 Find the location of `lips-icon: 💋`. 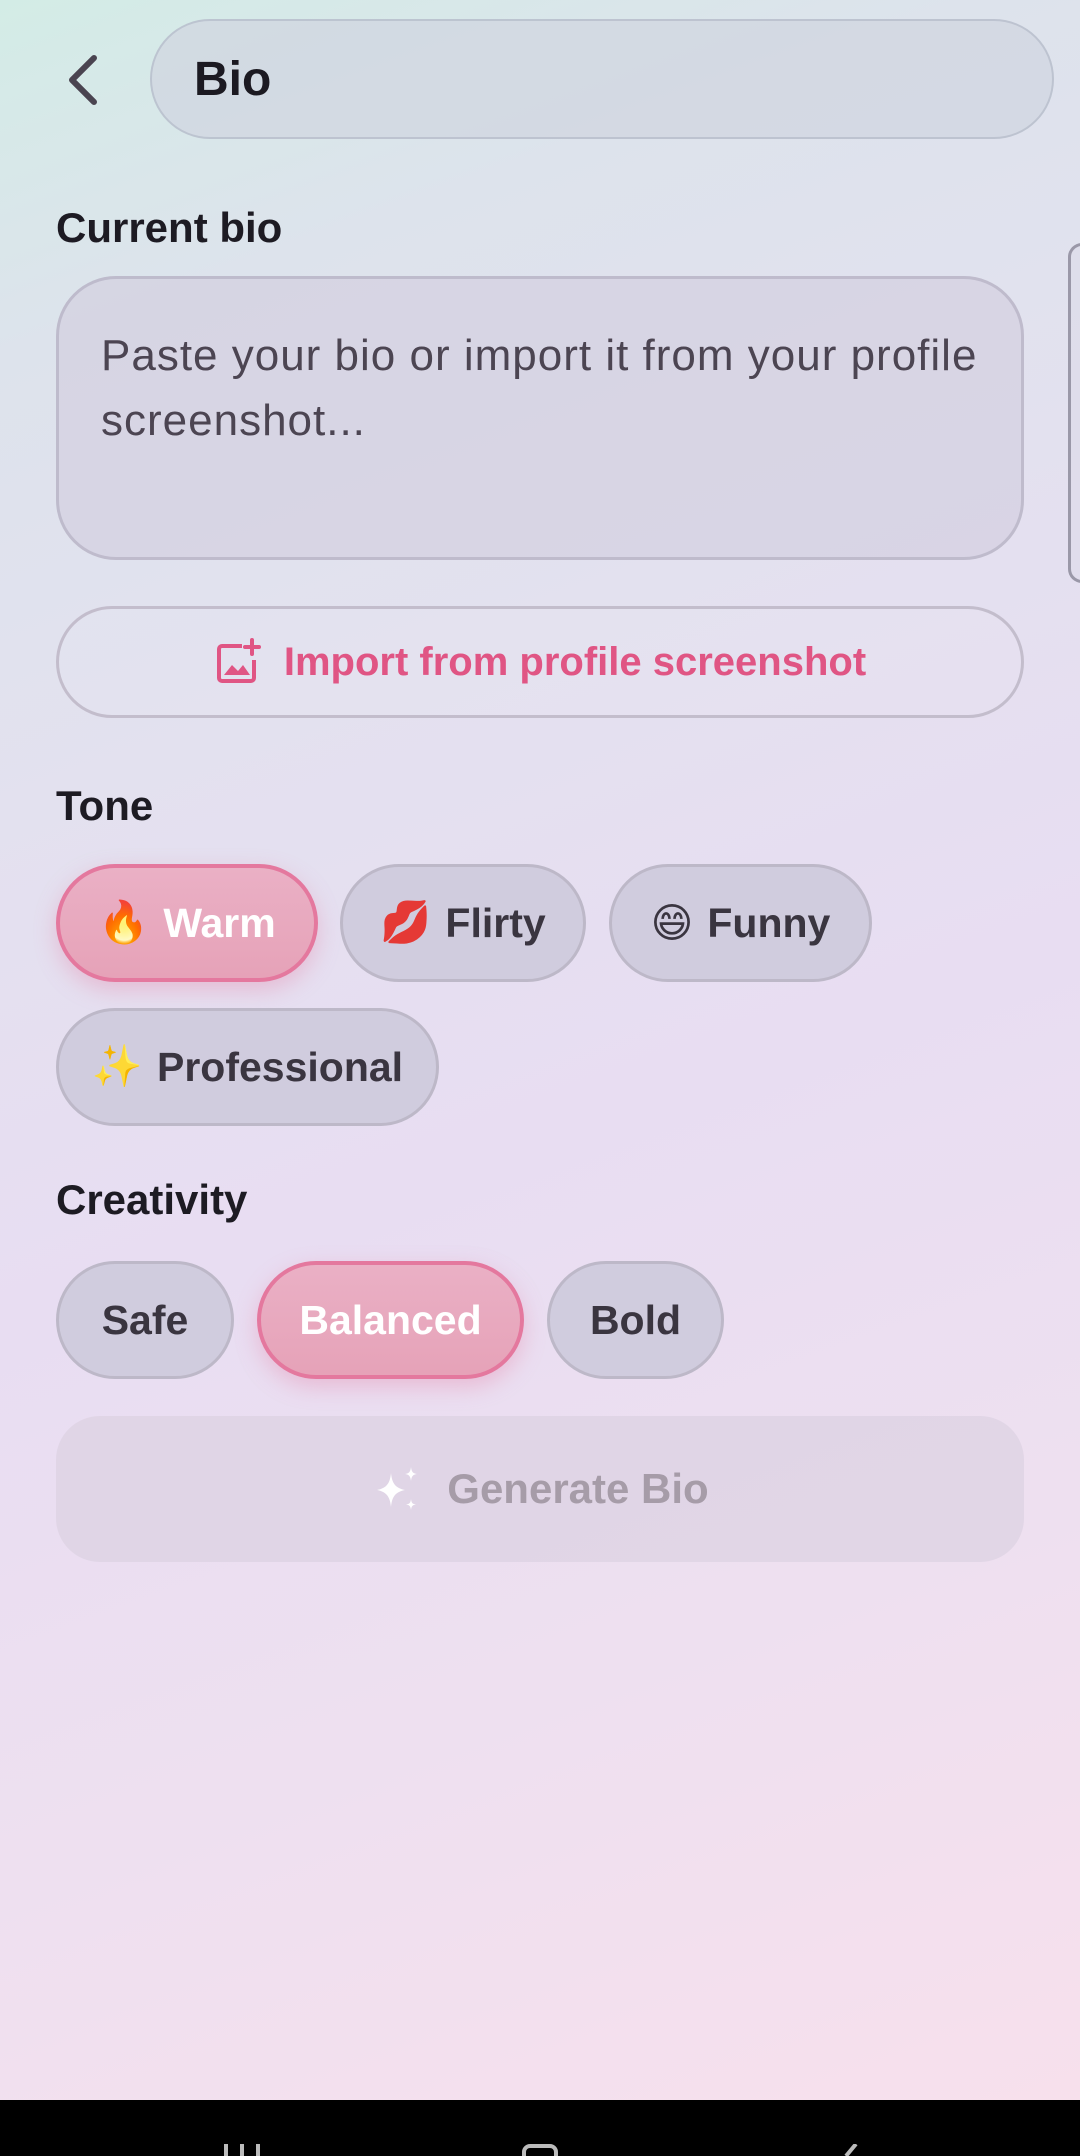

lips-icon: 💋 is located at coordinates (406, 922).